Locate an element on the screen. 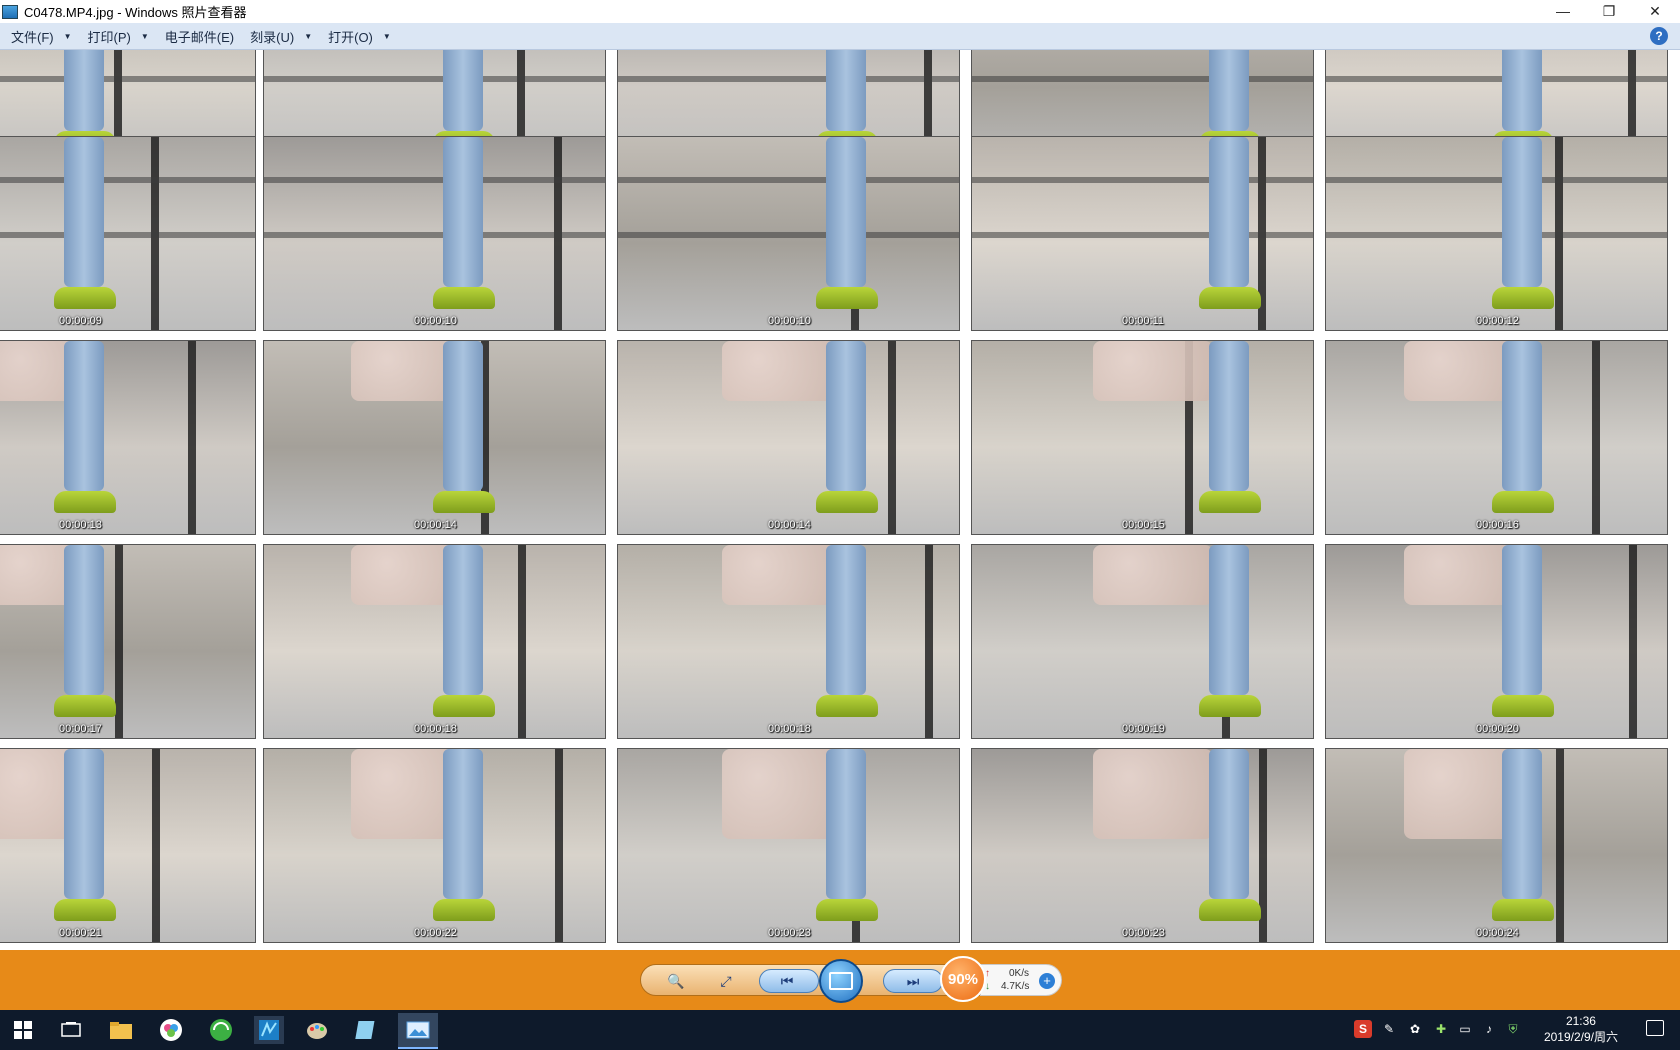 The image size is (1680, 1050). video-frame-thumbnail: 00:00:13 is located at coordinates (128, 437).